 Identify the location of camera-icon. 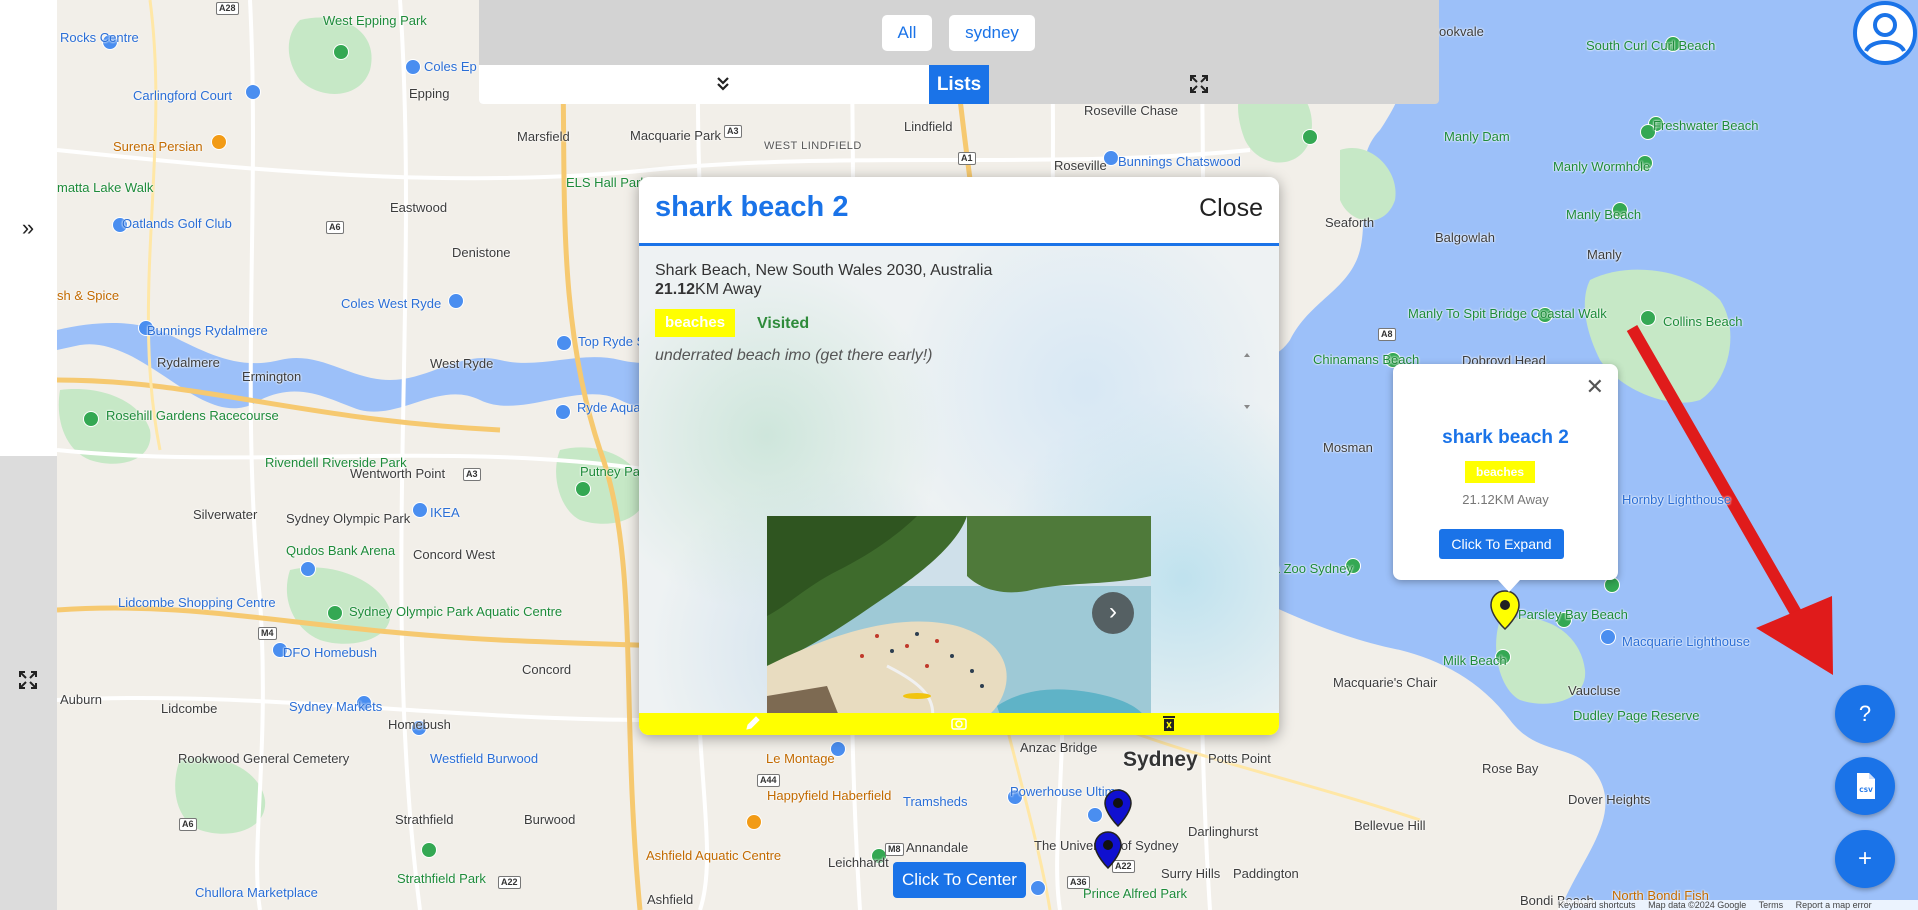
(959, 724).